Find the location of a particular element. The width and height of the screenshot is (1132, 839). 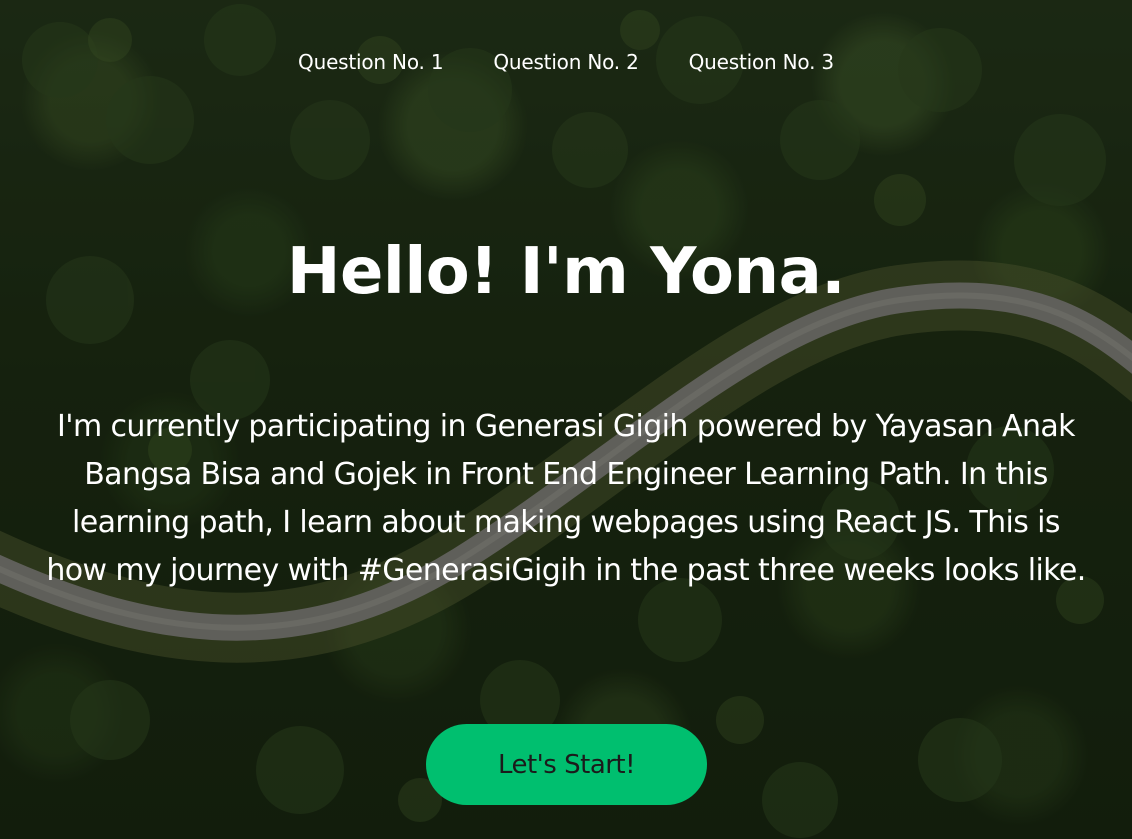

hero-title: Hello! I'm Yona. is located at coordinates (566, 272).